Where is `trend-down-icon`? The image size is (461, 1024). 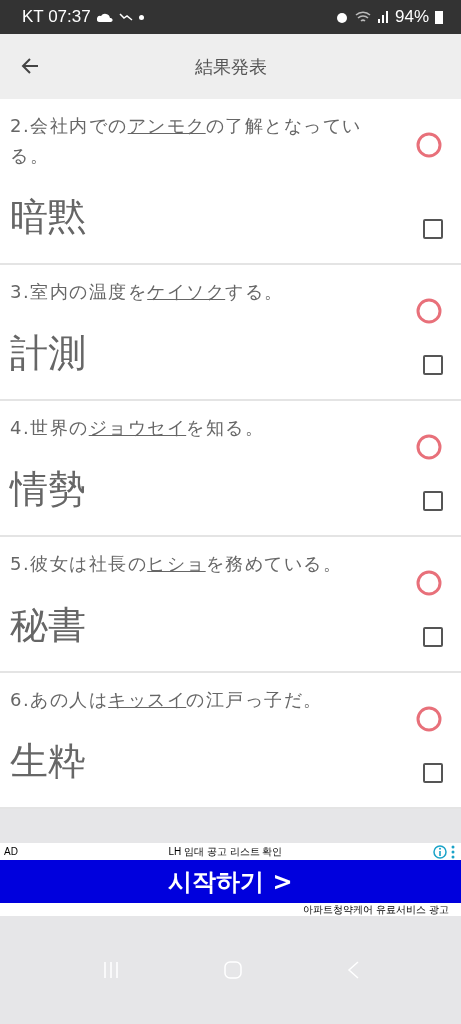
trend-down-icon is located at coordinates (125, 17).